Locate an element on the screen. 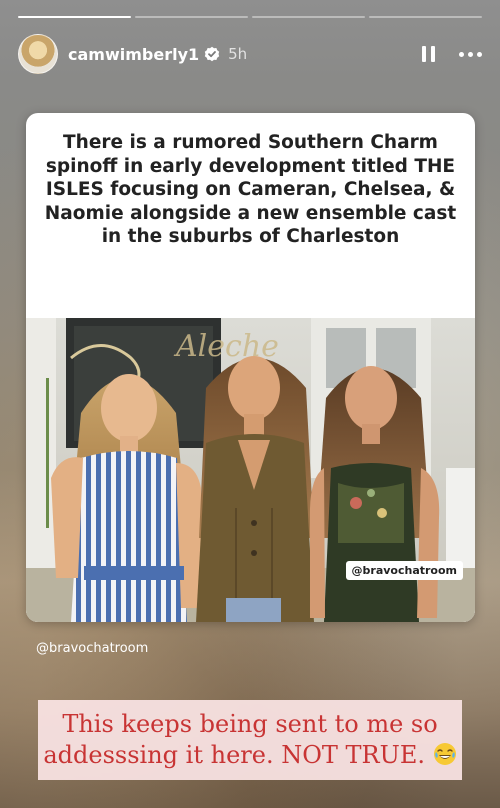  photo-tag: @bravochatroom is located at coordinates (404, 570).